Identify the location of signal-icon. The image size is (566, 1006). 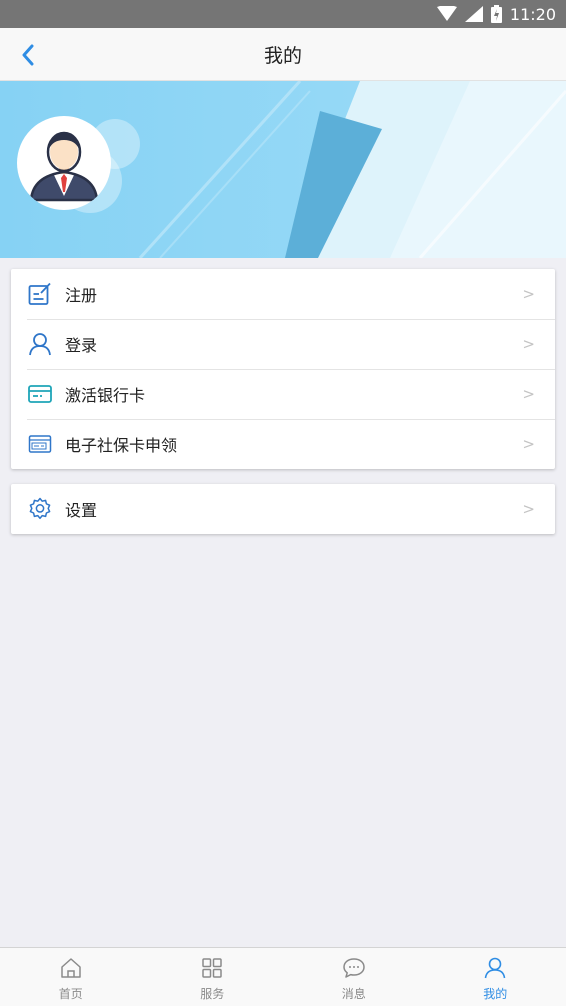
(473, 14).